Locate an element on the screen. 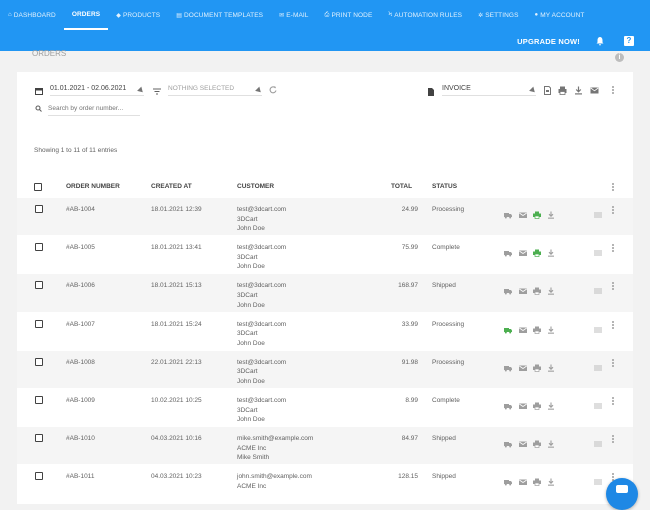 This screenshot has width=650, height=510. nav-item-settings: ✲ SETTINGS is located at coordinates (498, 15).